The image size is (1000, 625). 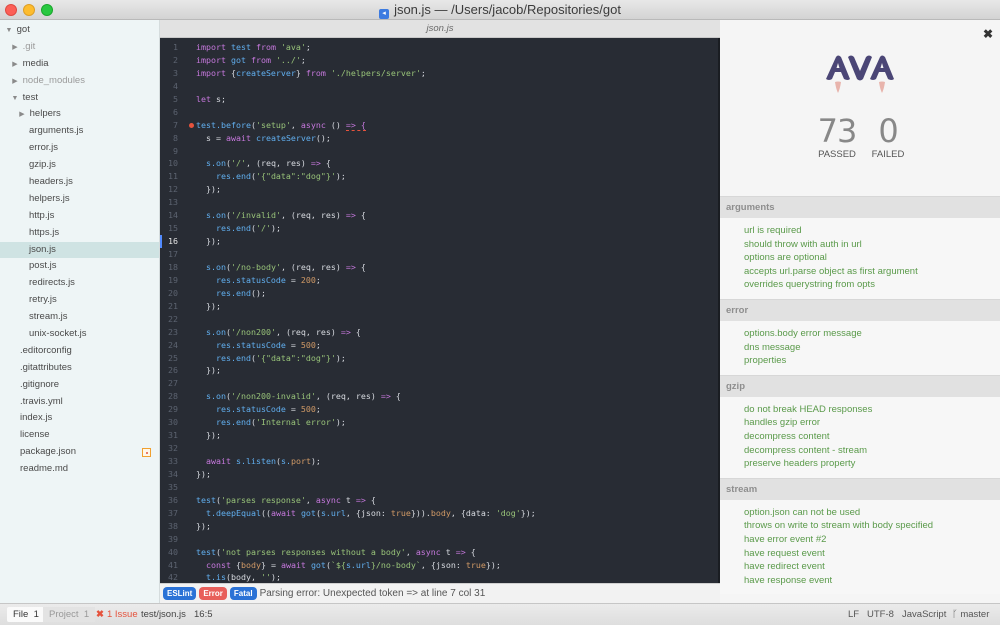 I want to click on code-line: 42 t.is(body, '');, so click(x=439, y=577).